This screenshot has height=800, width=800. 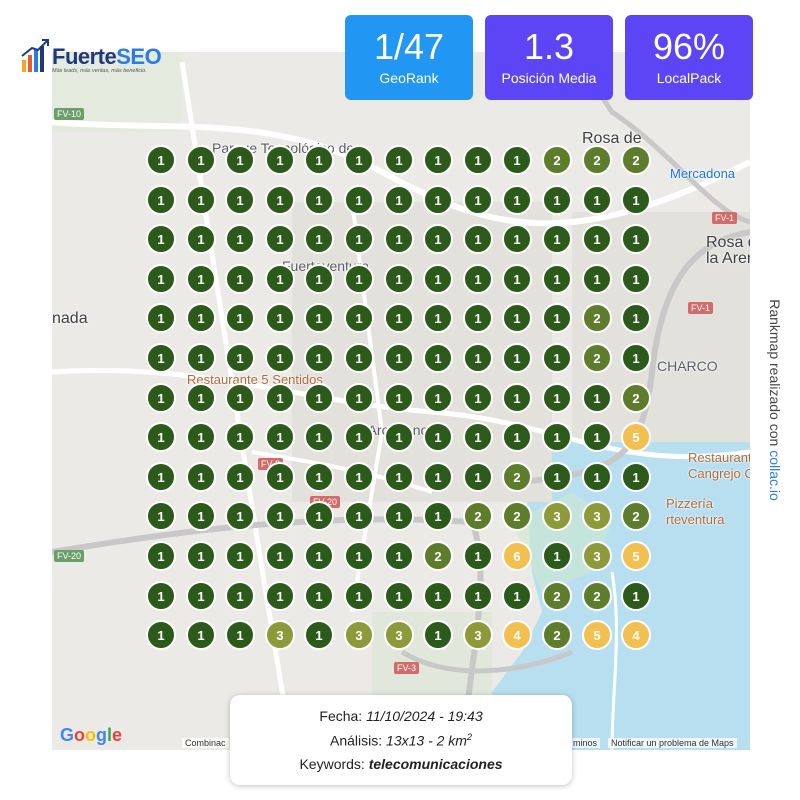 I want to click on collacio-link: collac.io, so click(x=775, y=475).